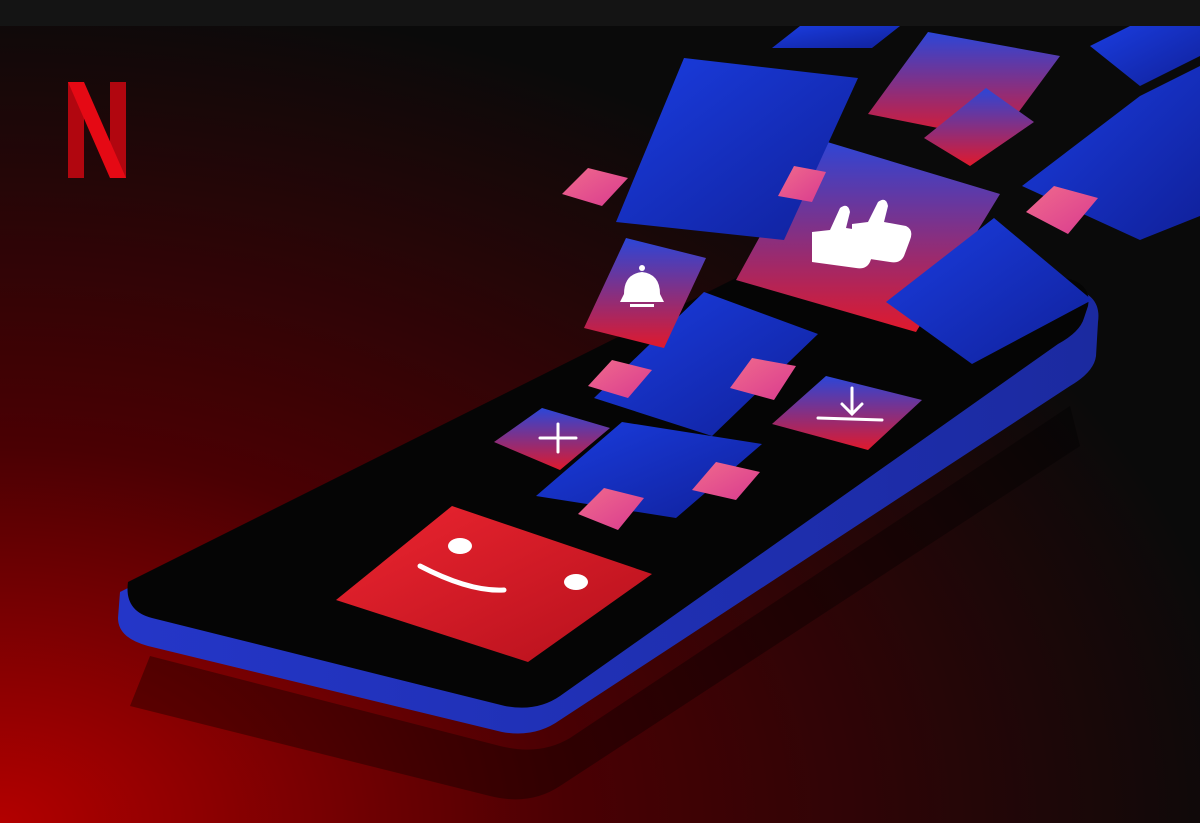 This screenshot has width=1200, height=823. Describe the element at coordinates (600, 13) in the screenshot. I see `top-bar` at that location.